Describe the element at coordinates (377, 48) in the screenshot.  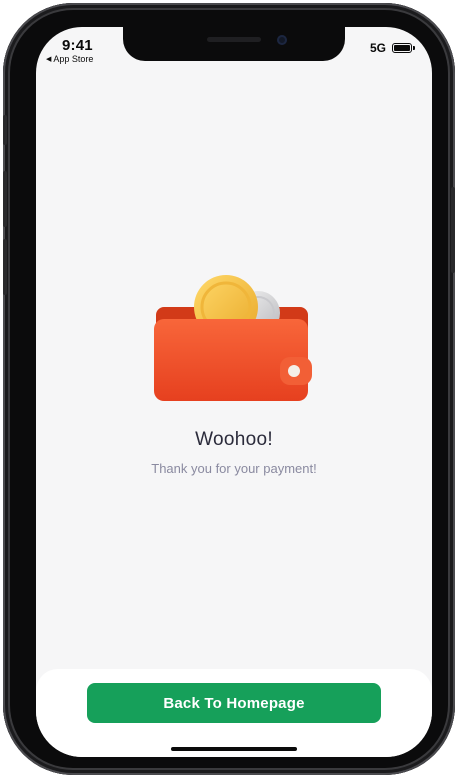
I see `network-type: 5G` at that location.